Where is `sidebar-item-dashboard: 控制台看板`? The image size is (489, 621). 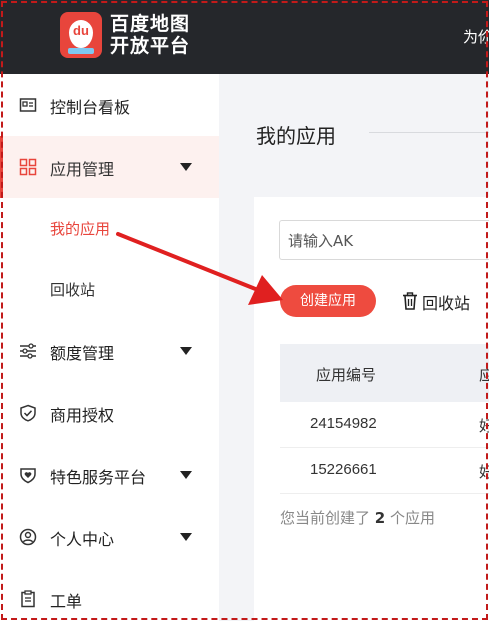 sidebar-item-dashboard: 控制台看板 is located at coordinates (109, 105).